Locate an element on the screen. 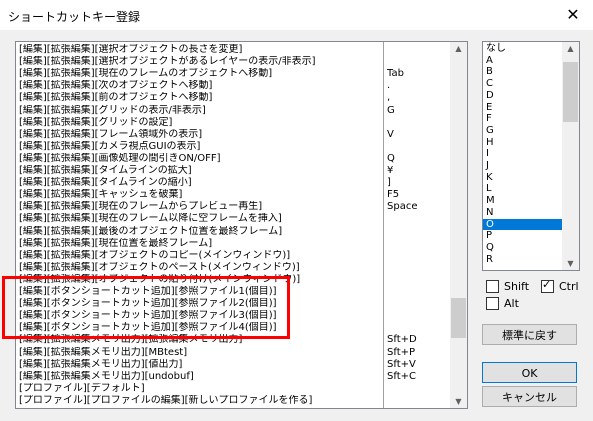 The height and width of the screenshot is (421, 593). ctrl-checkbox: Ctrl is located at coordinates (560, 285).